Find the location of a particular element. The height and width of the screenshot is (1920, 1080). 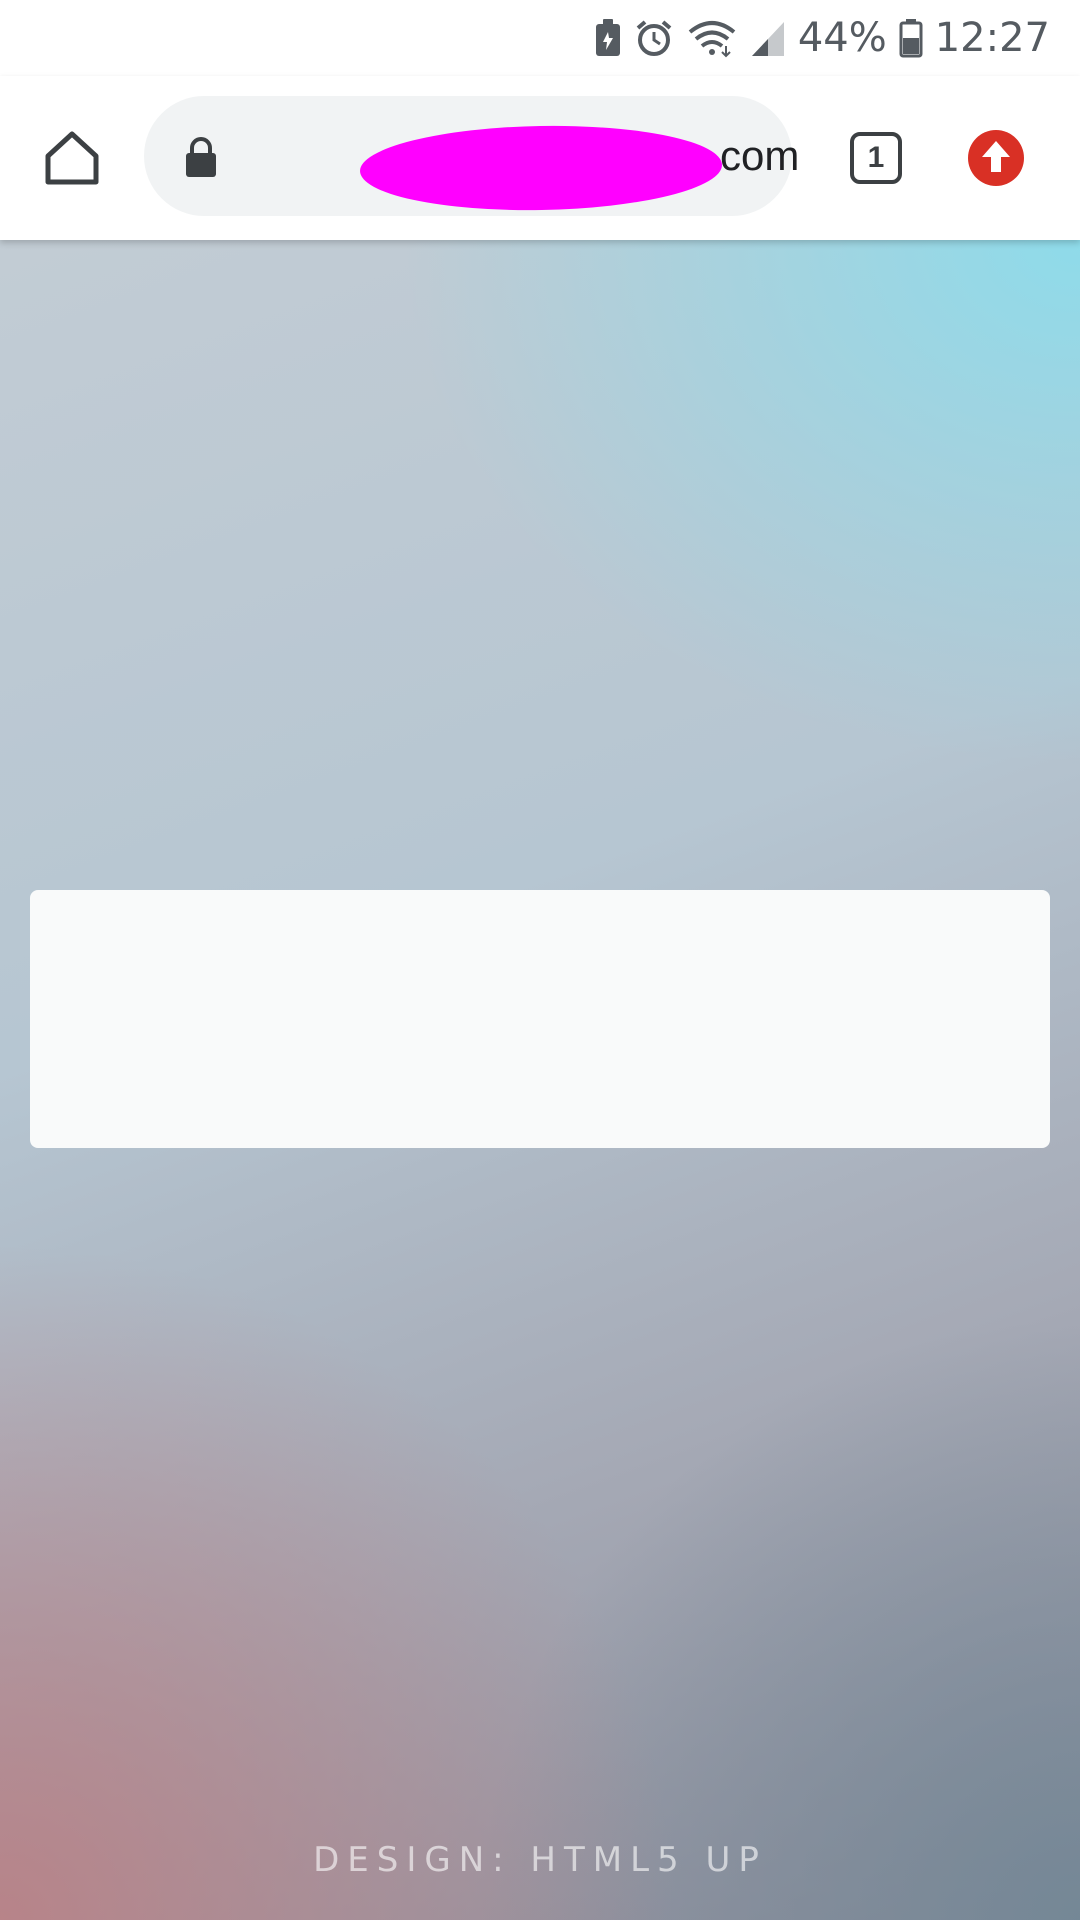

tabs-icon: 1 is located at coordinates (876, 158).